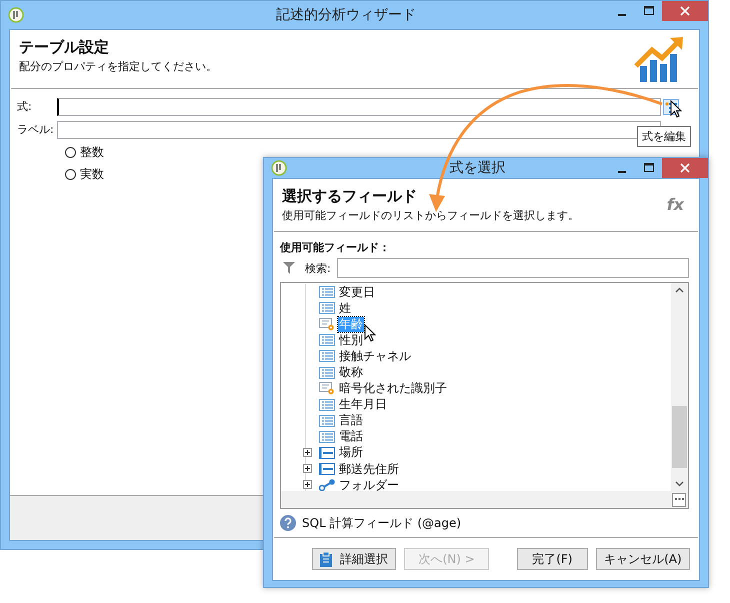  Describe the element at coordinates (92, 174) in the screenshot. I see `radio-label: 実数` at that location.